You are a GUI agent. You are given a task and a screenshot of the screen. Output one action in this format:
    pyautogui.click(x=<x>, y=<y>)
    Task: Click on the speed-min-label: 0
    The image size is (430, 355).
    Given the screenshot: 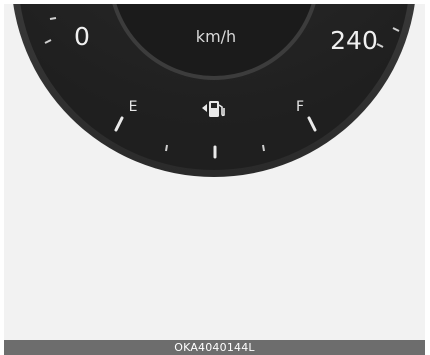 What is the action you would take?
    pyautogui.click(x=82, y=36)
    